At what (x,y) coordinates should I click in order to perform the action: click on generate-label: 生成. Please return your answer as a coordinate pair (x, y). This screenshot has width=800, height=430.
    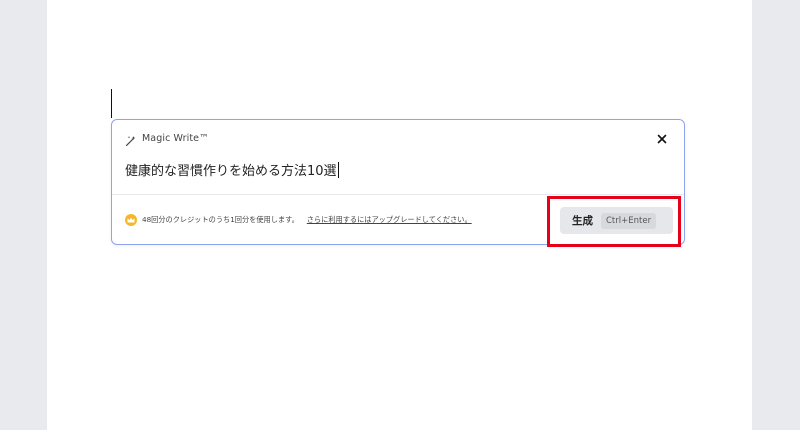
    Looking at the image, I should click on (582, 221).